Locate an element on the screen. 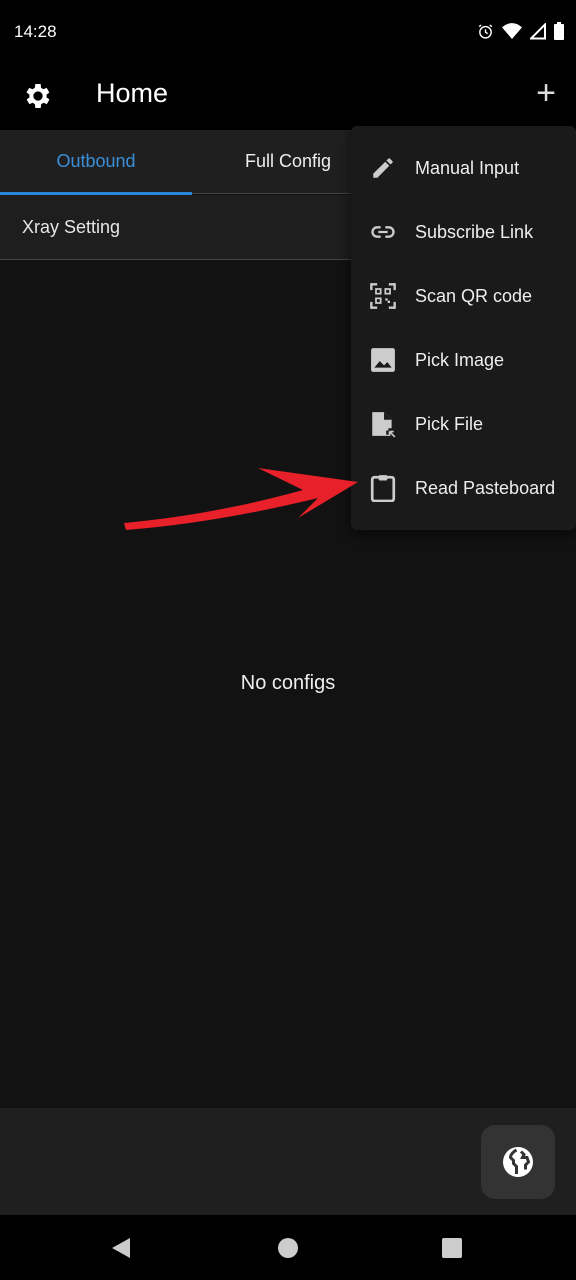 This screenshot has width=576, height=1280. recents-icon is located at coordinates (452, 1248).